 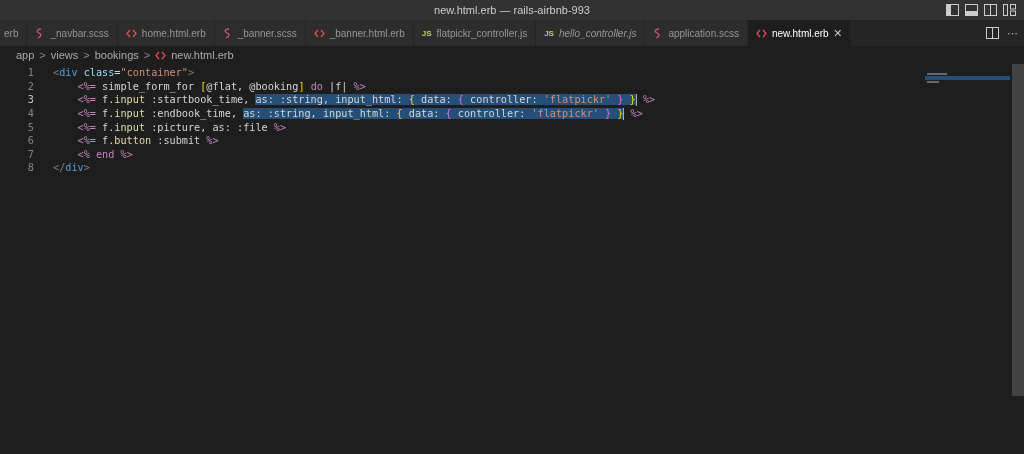 What do you see at coordinates (30, 73) in the screenshot?
I see `line-number: 1` at bounding box center [30, 73].